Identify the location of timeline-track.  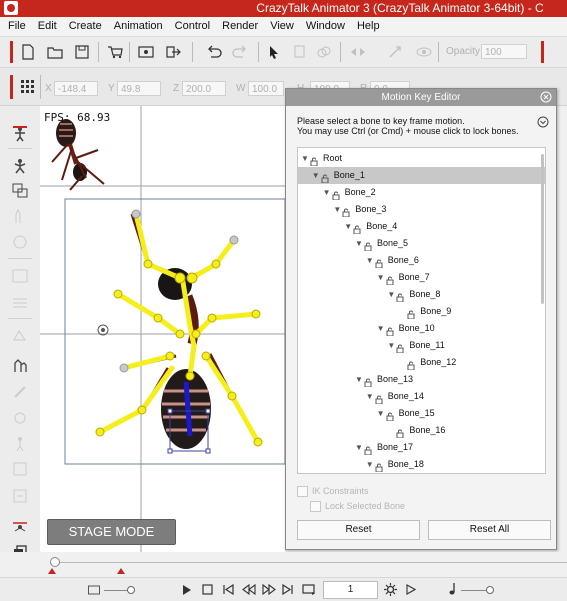
(311, 562).